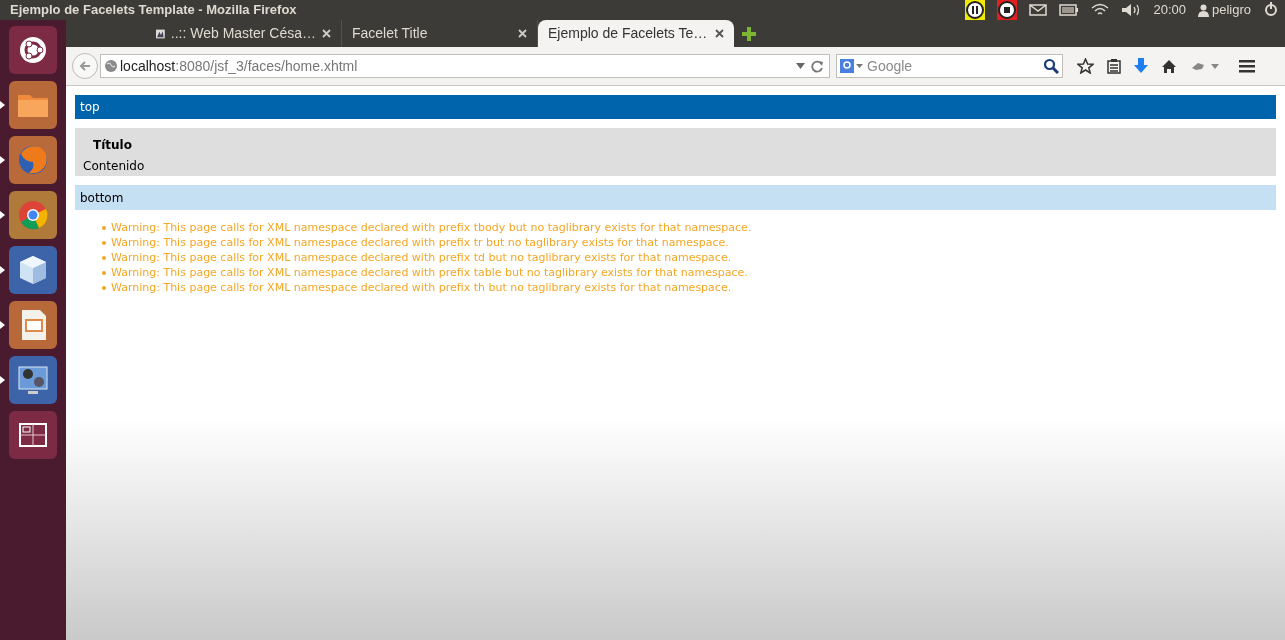  I want to click on power-icon, so click(1271, 10).